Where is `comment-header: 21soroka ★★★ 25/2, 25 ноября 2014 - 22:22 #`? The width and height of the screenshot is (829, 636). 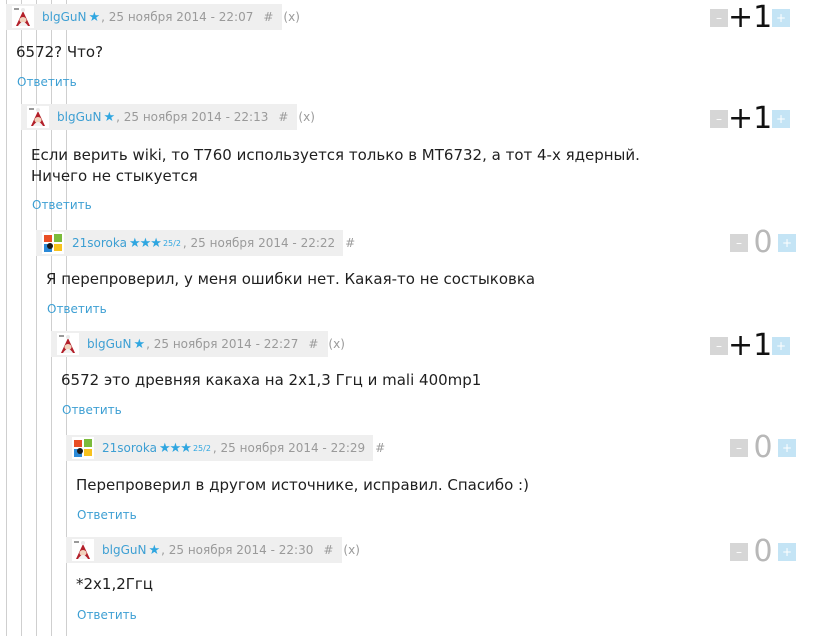 comment-header: 21soroka ★★★ 25/2, 25 ноября 2014 - 22:22 # is located at coordinates (195, 243).